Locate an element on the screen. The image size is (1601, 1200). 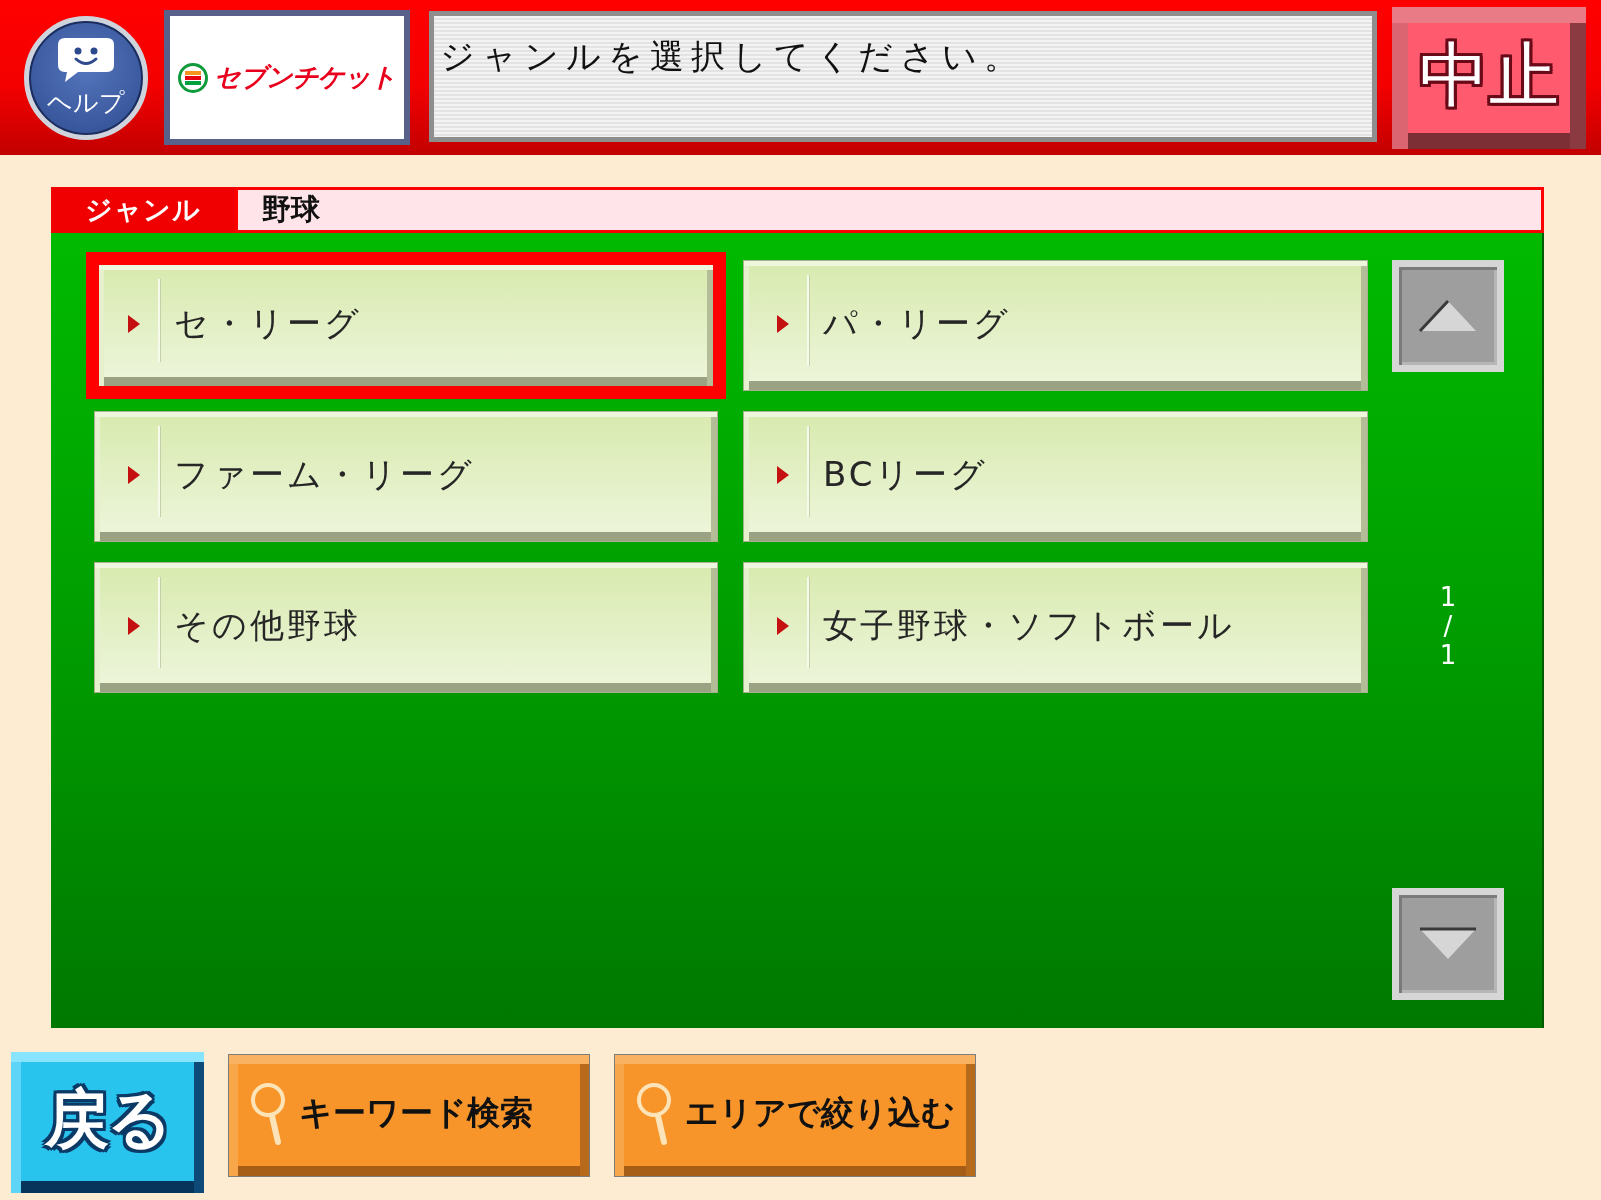
search-button: エリアで絞り込む is located at coordinates (795, 1115).